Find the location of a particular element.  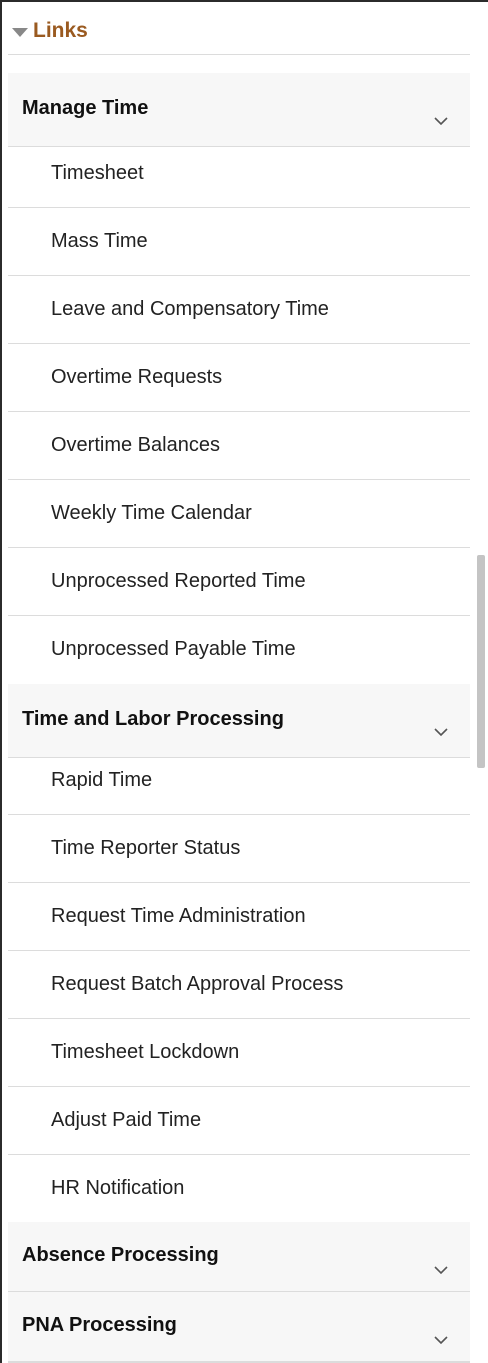

link-time-reporter-status: Time Reporter Status is located at coordinates (239, 849).